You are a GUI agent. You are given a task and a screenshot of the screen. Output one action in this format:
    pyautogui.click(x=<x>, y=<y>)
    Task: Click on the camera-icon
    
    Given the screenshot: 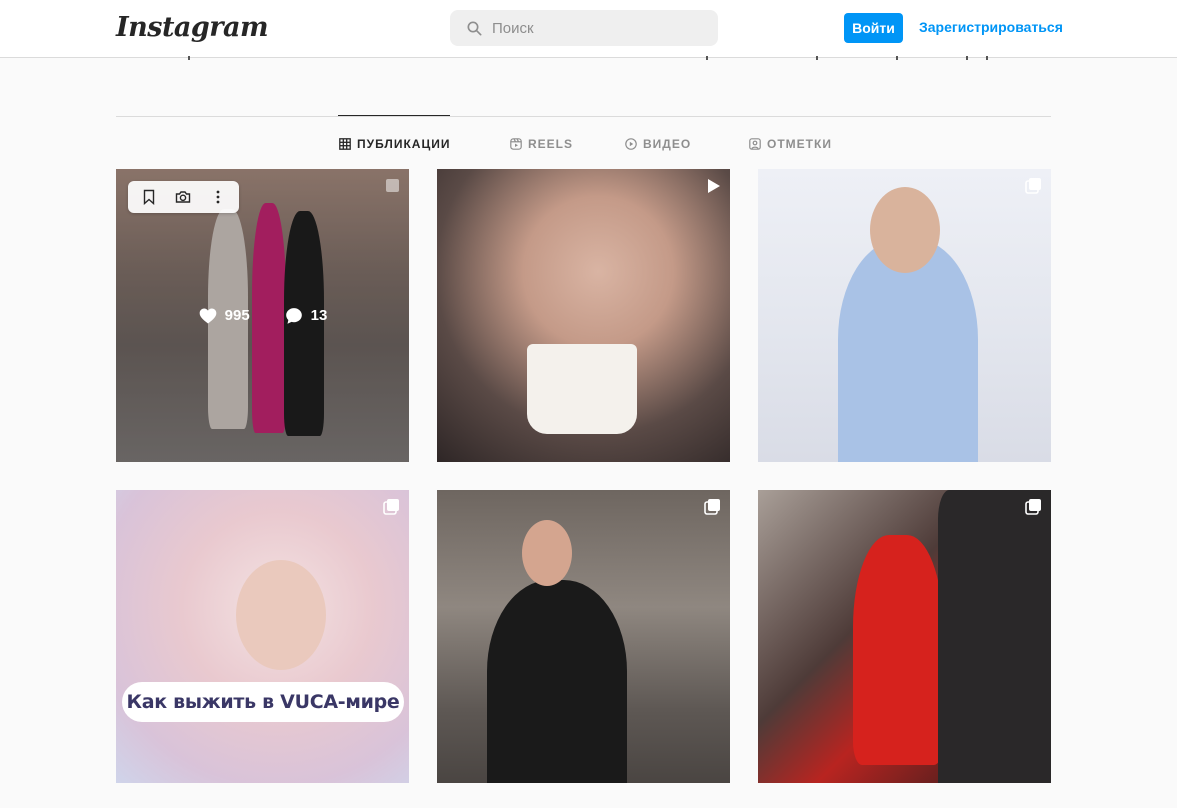 What is the action you would take?
    pyautogui.click(x=183, y=197)
    